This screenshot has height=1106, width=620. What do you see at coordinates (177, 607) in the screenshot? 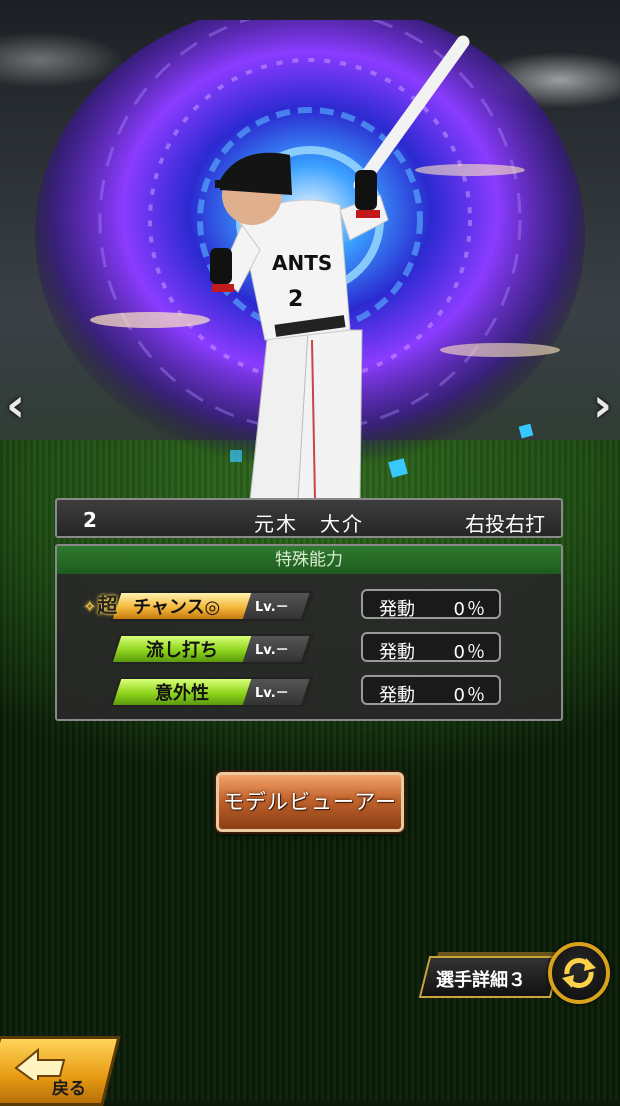
I see `ability-name: チャンス◎` at bounding box center [177, 607].